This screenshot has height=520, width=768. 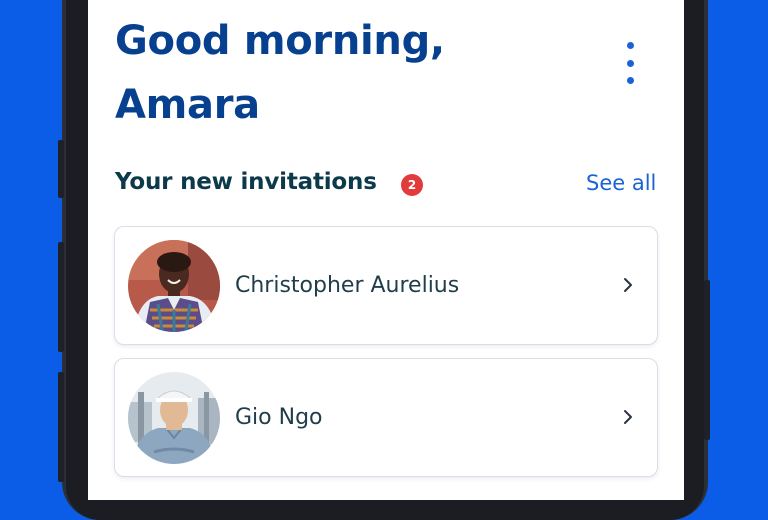 I want to click on invitation-name: Christopher Aurelius, so click(x=347, y=285).